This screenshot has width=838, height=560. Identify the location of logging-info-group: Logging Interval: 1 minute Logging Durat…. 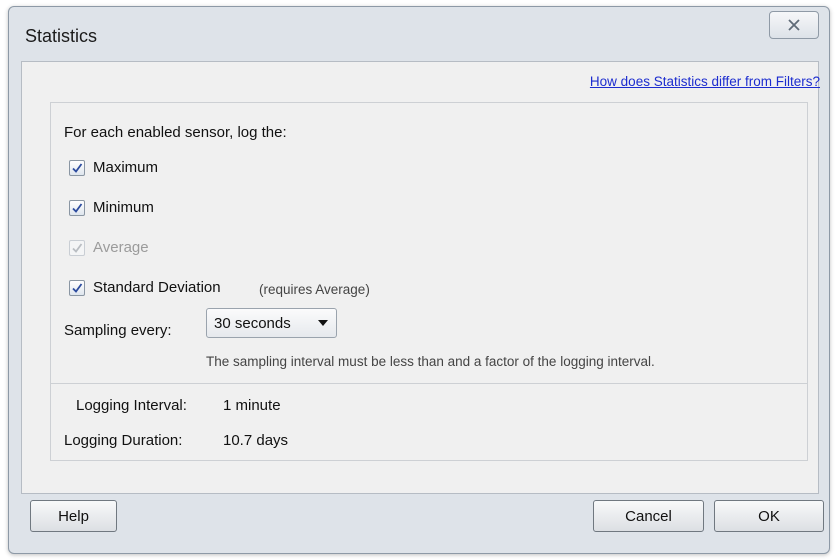
(429, 422).